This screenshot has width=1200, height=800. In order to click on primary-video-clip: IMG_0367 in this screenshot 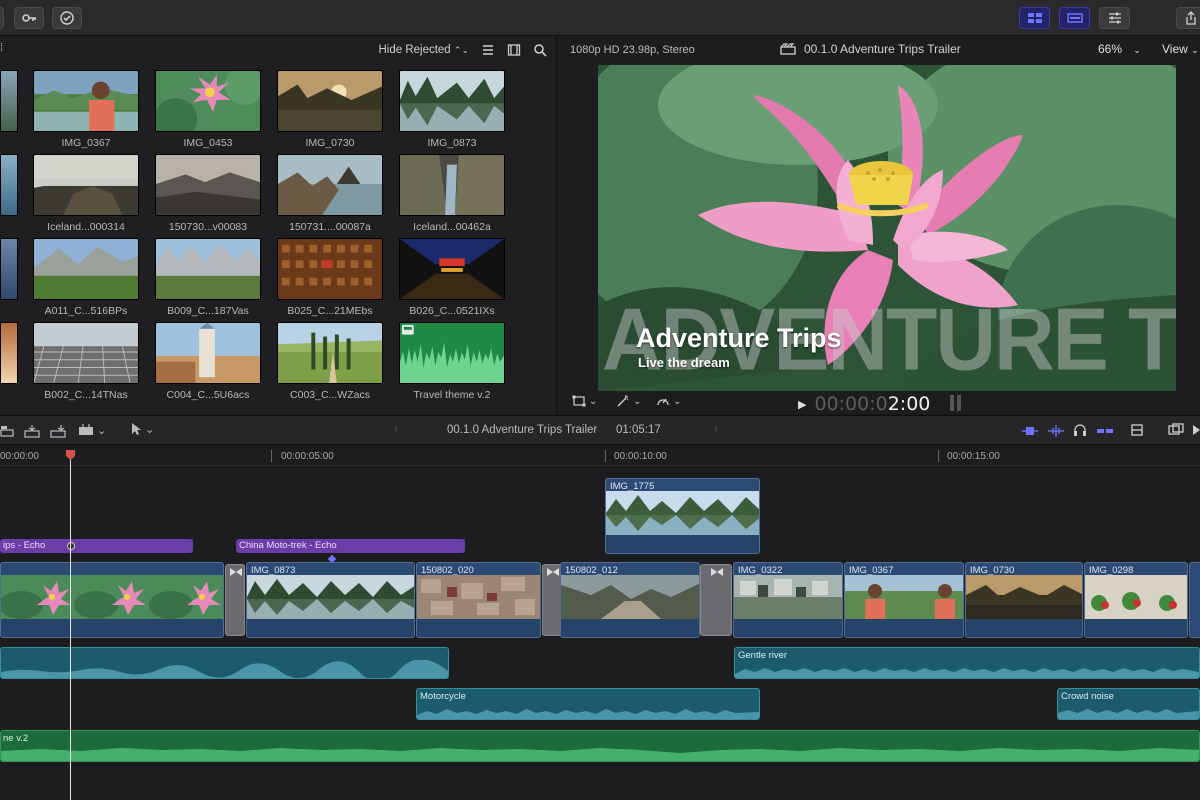, I will do `click(904, 600)`.